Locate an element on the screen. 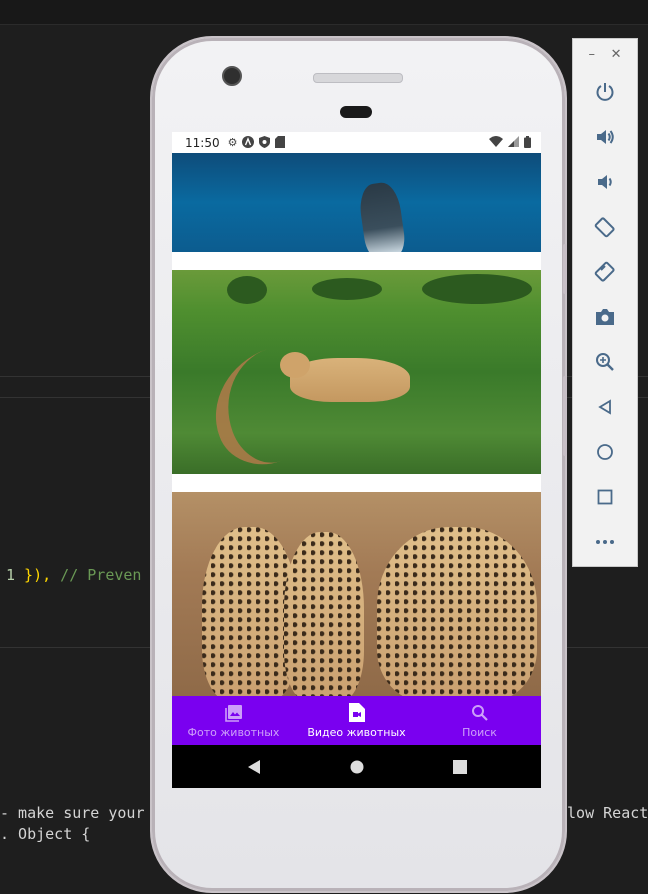  code-punctuation: }), is located at coordinates (33, 575).